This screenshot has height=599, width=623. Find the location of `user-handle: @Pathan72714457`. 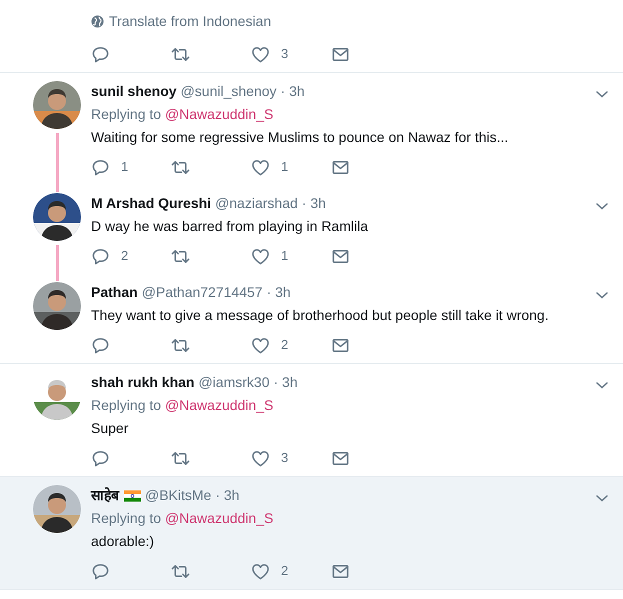

user-handle: @Pathan72714457 is located at coordinates (202, 292).